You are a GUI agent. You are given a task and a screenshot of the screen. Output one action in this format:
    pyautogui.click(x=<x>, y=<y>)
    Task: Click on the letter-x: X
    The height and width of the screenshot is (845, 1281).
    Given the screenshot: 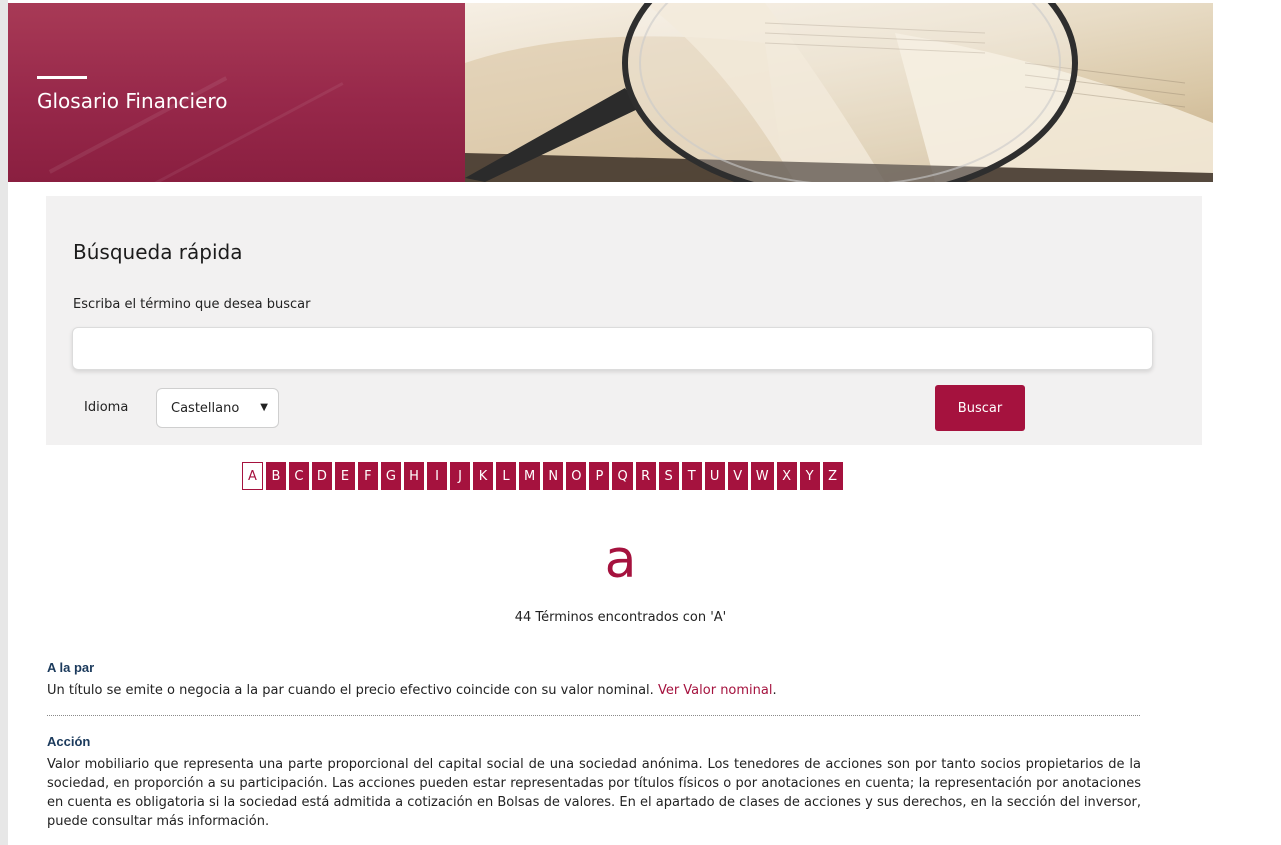 What is the action you would take?
    pyautogui.click(x=786, y=476)
    